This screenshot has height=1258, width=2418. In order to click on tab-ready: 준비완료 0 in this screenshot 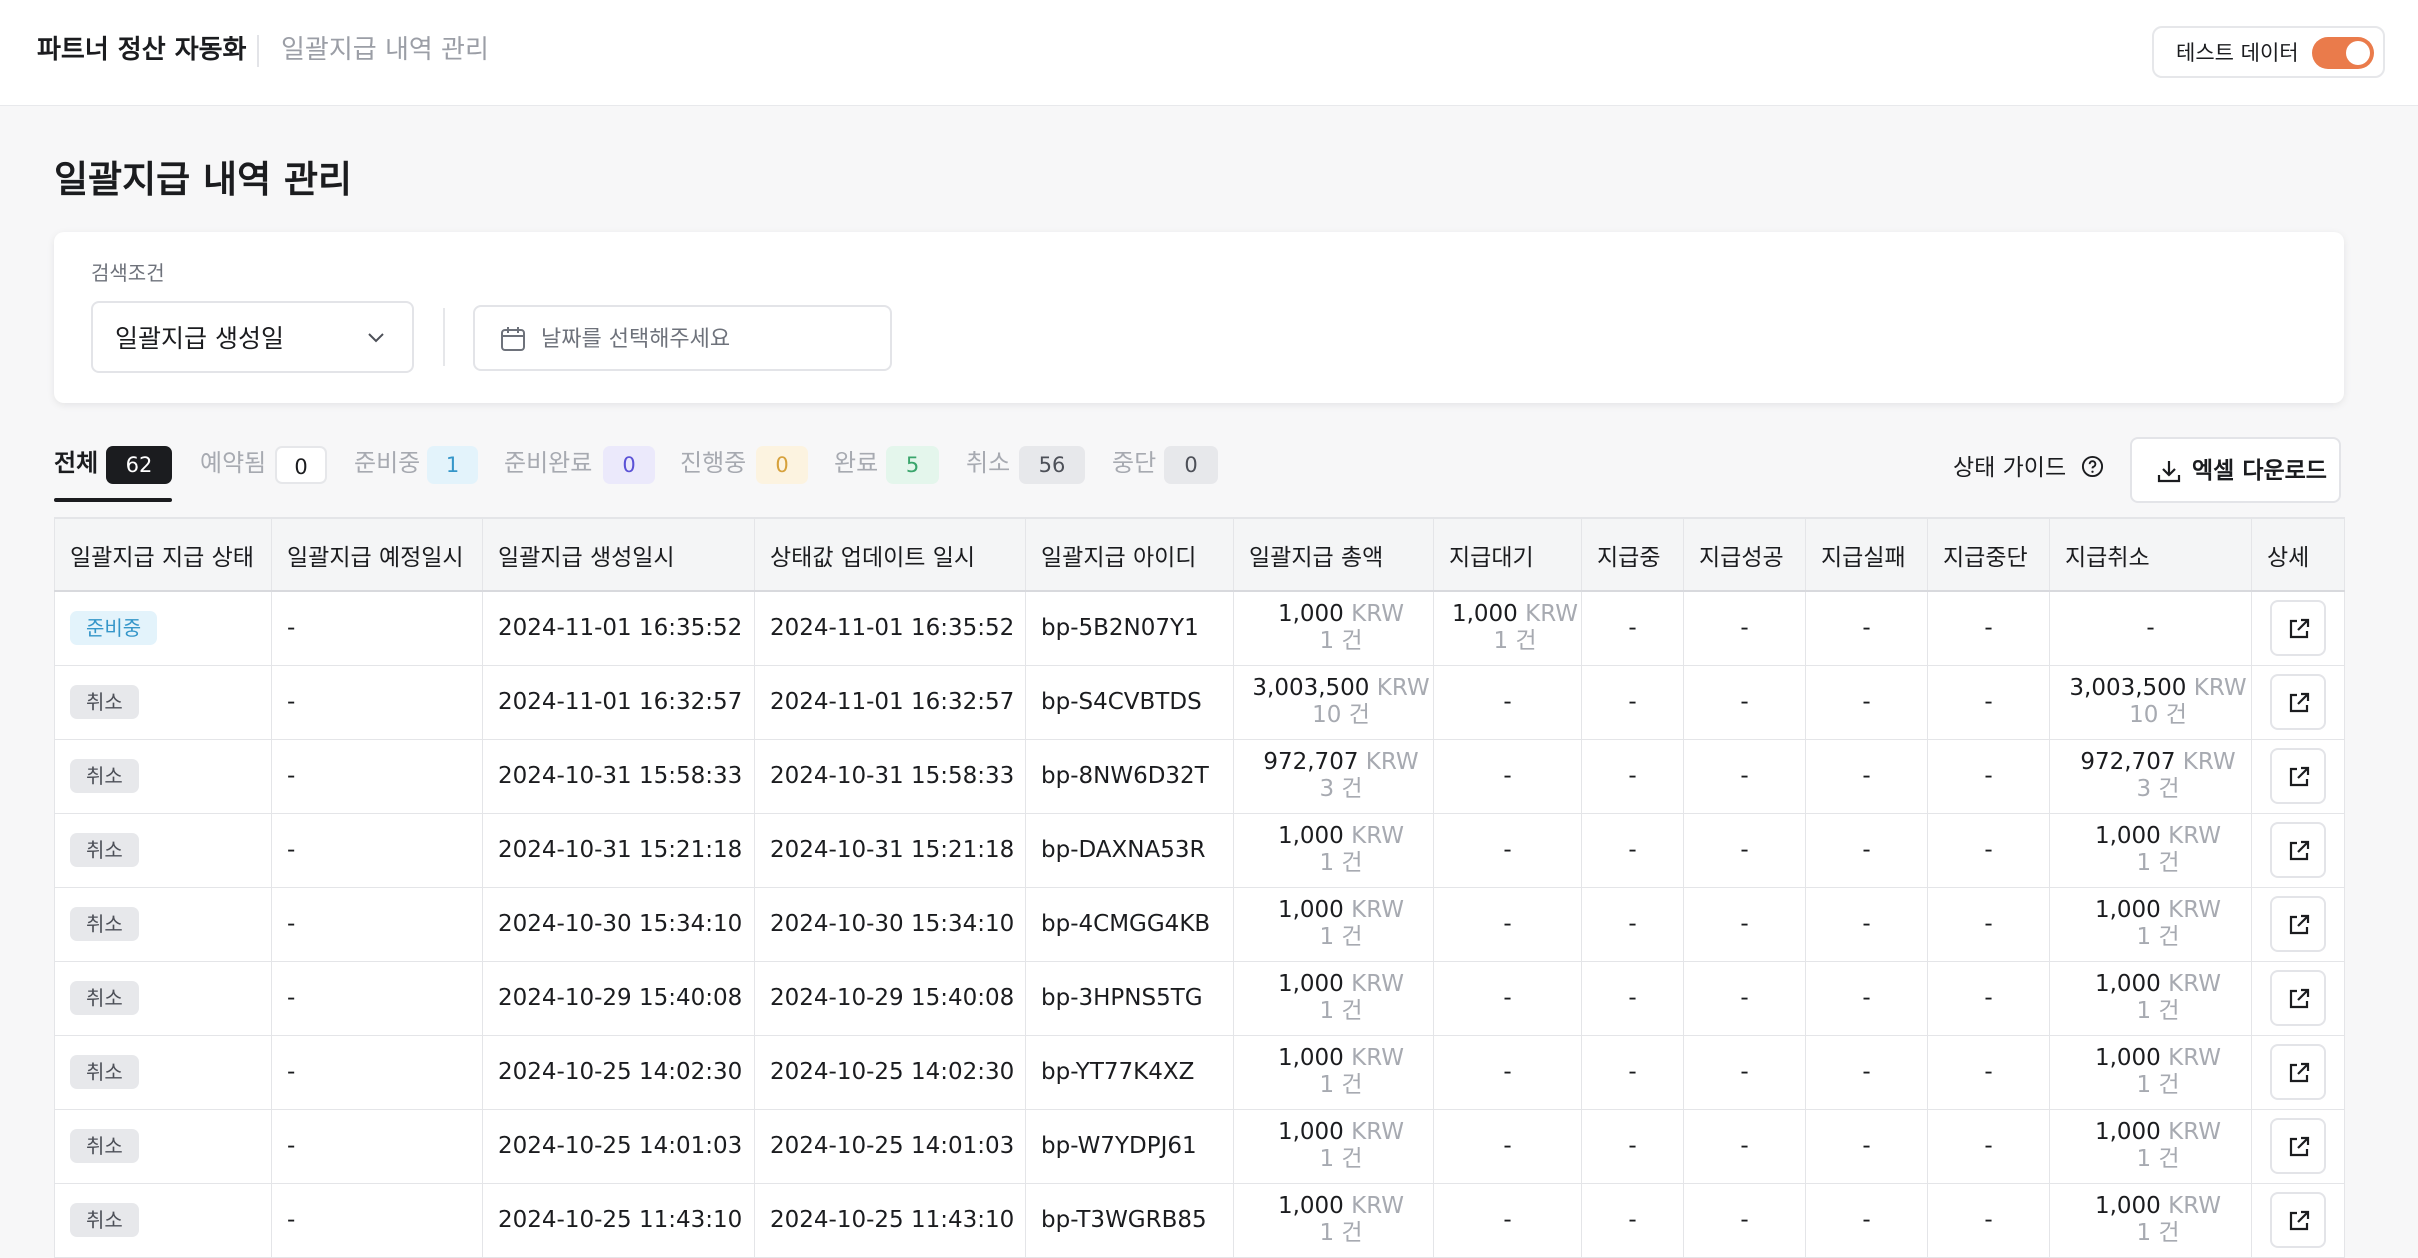, I will do `click(579, 472)`.